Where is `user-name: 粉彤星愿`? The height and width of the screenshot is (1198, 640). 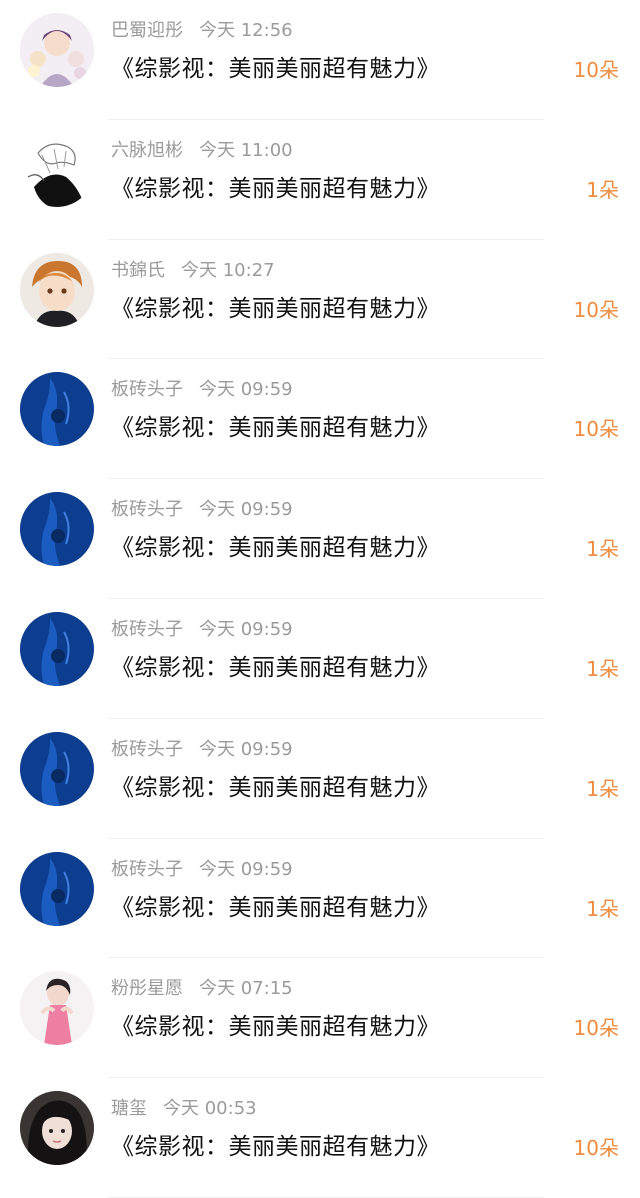 user-name: 粉彤星愿 is located at coordinates (147, 988).